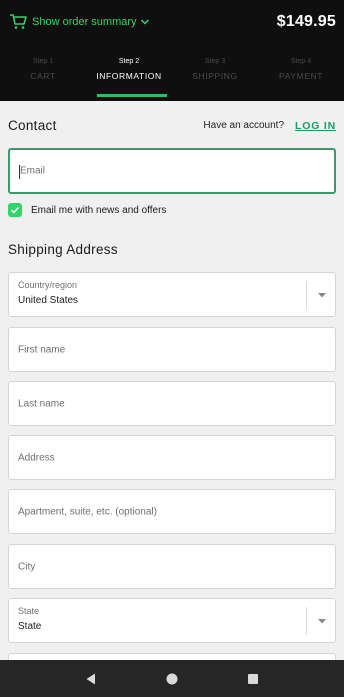 This screenshot has width=344, height=697. What do you see at coordinates (172, 566) in the screenshot?
I see `city-field: City` at bounding box center [172, 566].